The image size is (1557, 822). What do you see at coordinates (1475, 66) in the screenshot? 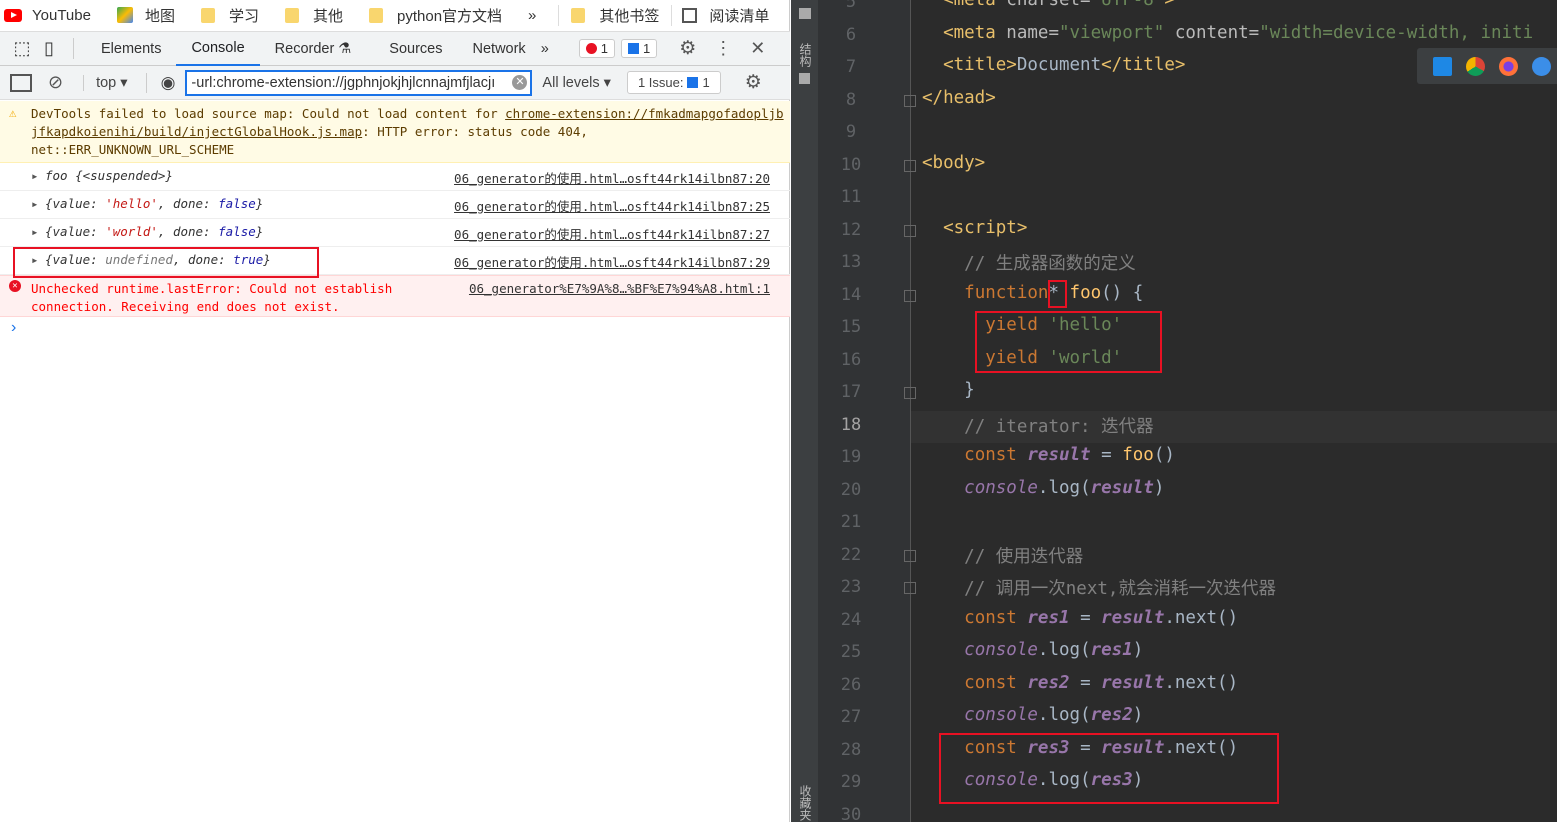
I see `chrome-icon` at bounding box center [1475, 66].